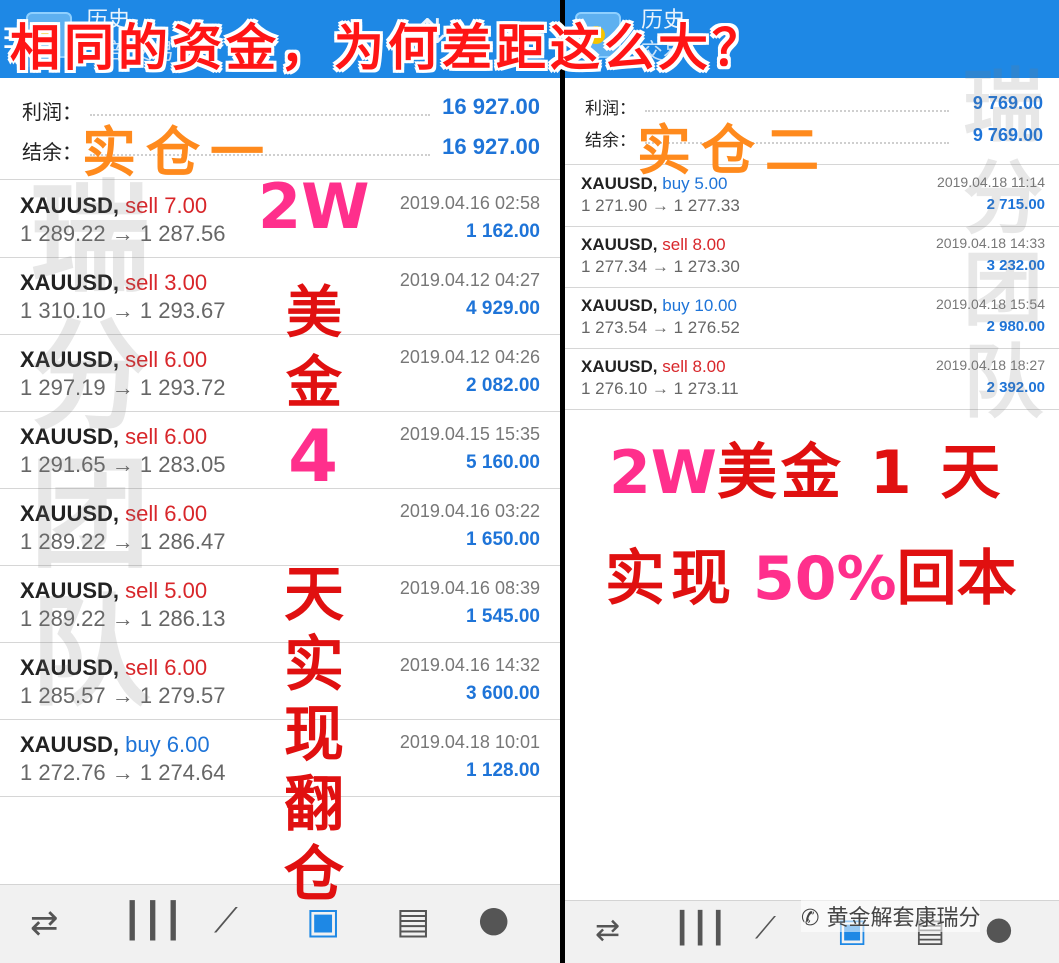 The width and height of the screenshot is (1059, 963). Describe the element at coordinates (503, 308) in the screenshot. I see `trade-profit: 4 929.00` at that location.